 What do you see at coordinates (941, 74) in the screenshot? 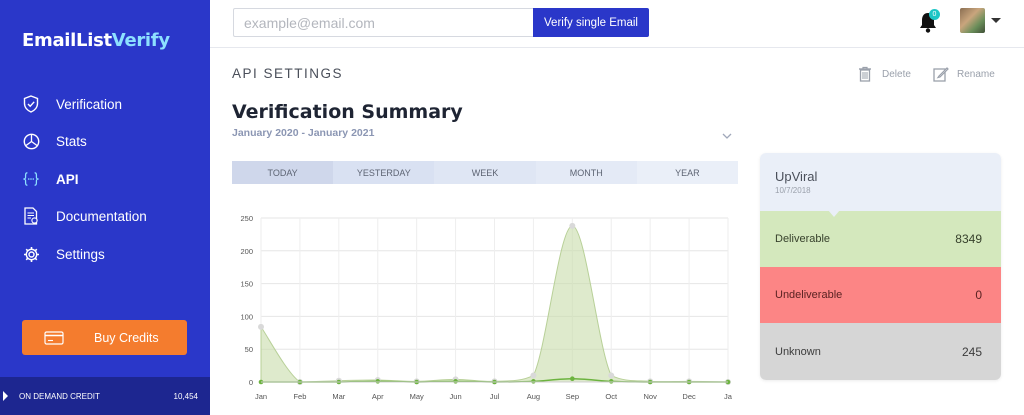
I see `edit-icon` at bounding box center [941, 74].